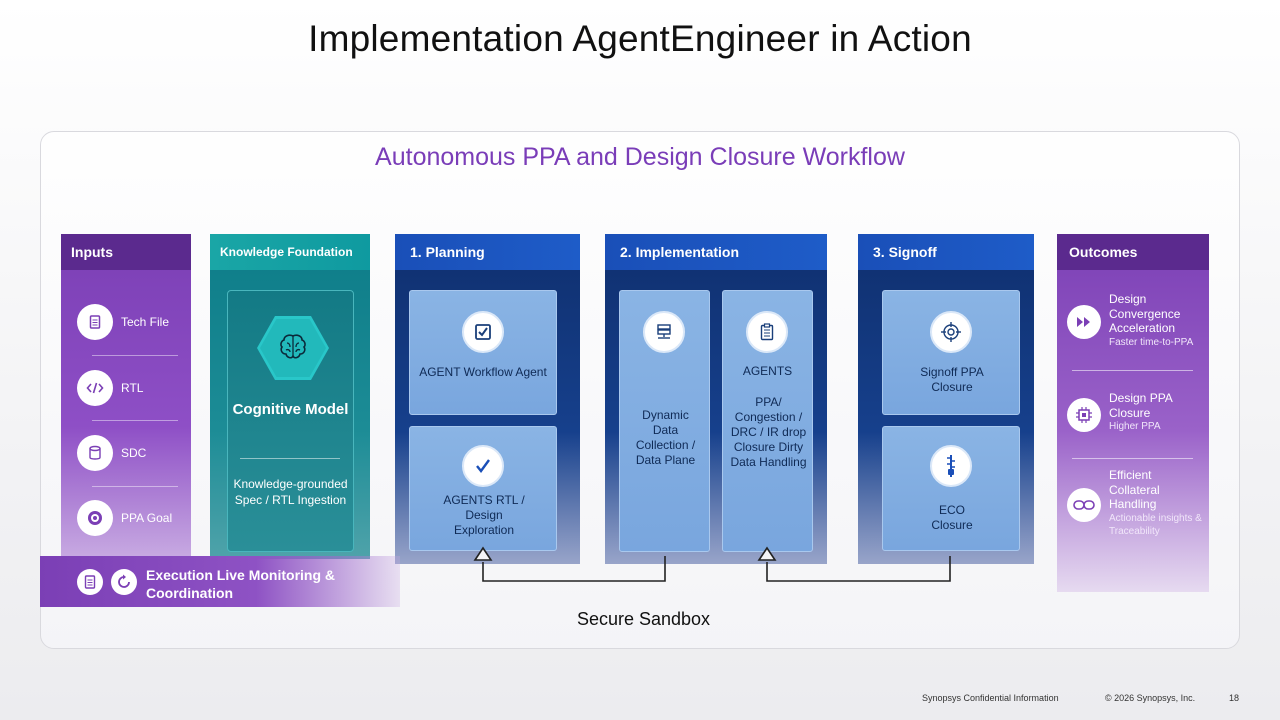 The image size is (1280, 720). I want to click on fast-forward-icon, so click(1084, 322).